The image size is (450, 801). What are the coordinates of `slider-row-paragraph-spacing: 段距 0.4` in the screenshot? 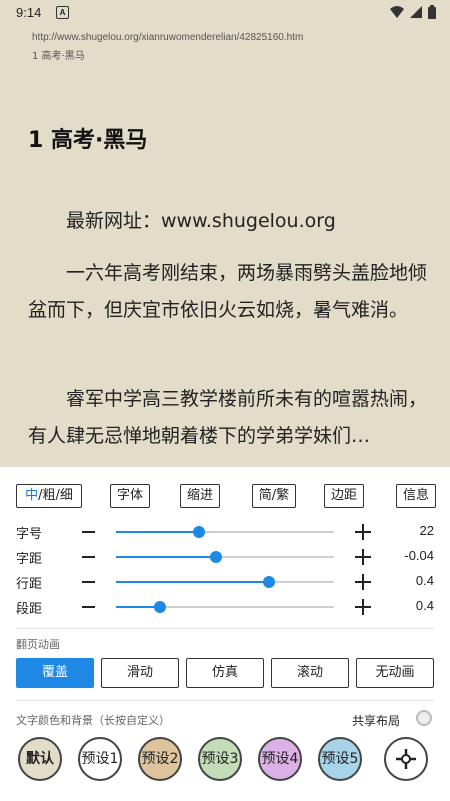 It's located at (225, 607).